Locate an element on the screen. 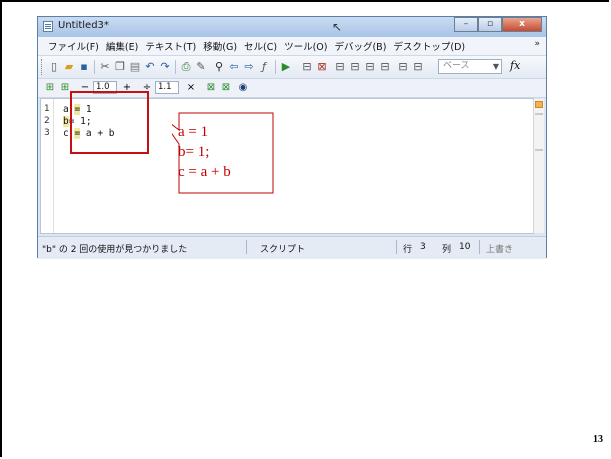 This screenshot has height=459, width=611. menu-debug: デバッグ(B) is located at coordinates (360, 46).